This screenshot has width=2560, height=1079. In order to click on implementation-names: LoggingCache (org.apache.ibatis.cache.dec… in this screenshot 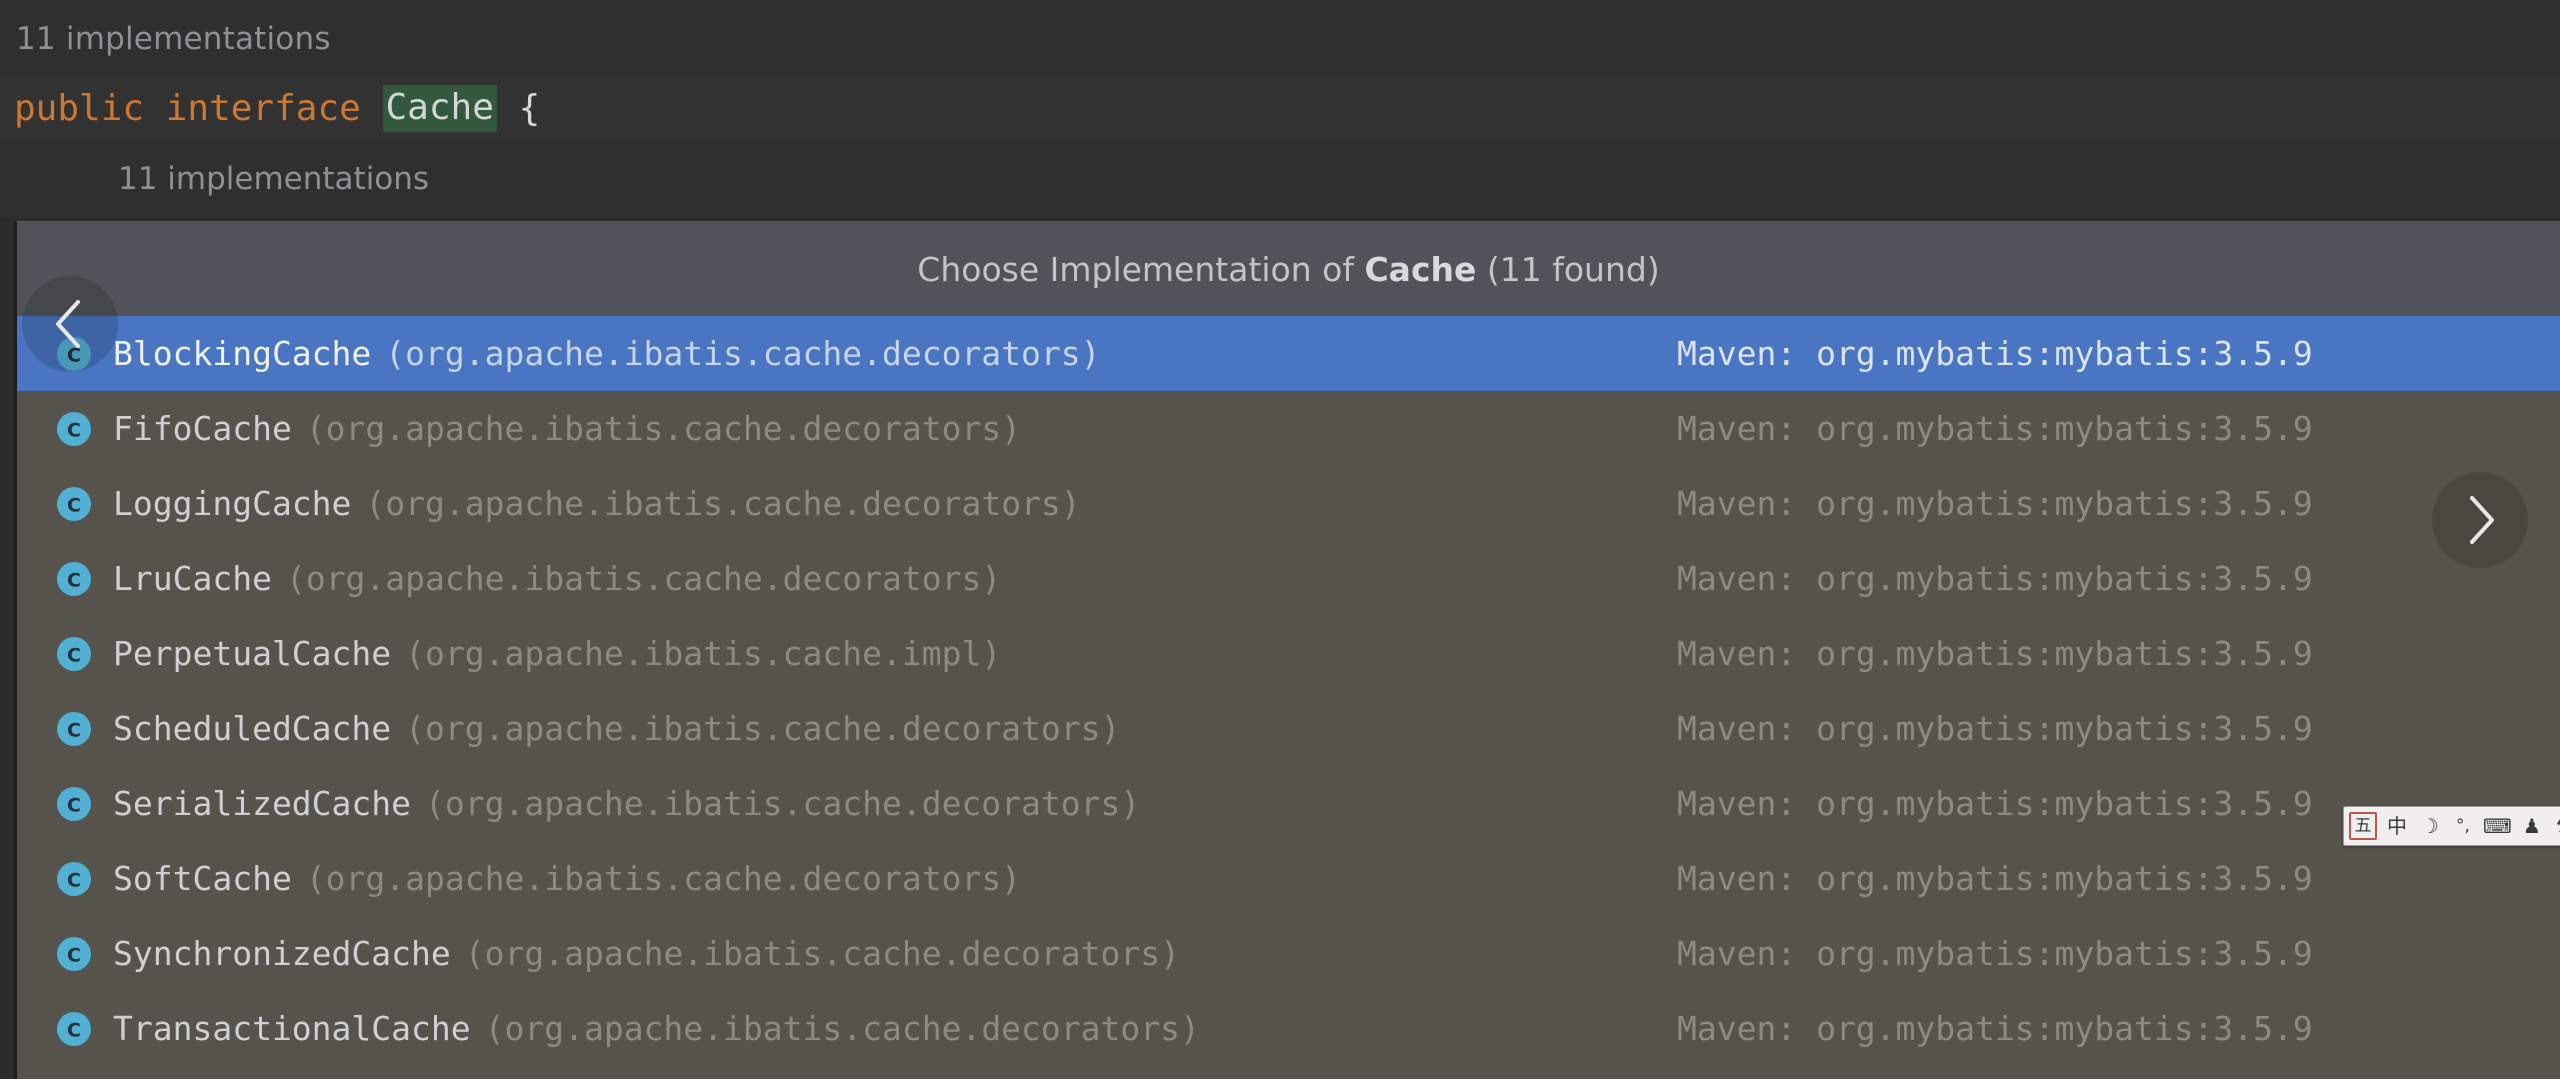, I will do `click(597, 503)`.